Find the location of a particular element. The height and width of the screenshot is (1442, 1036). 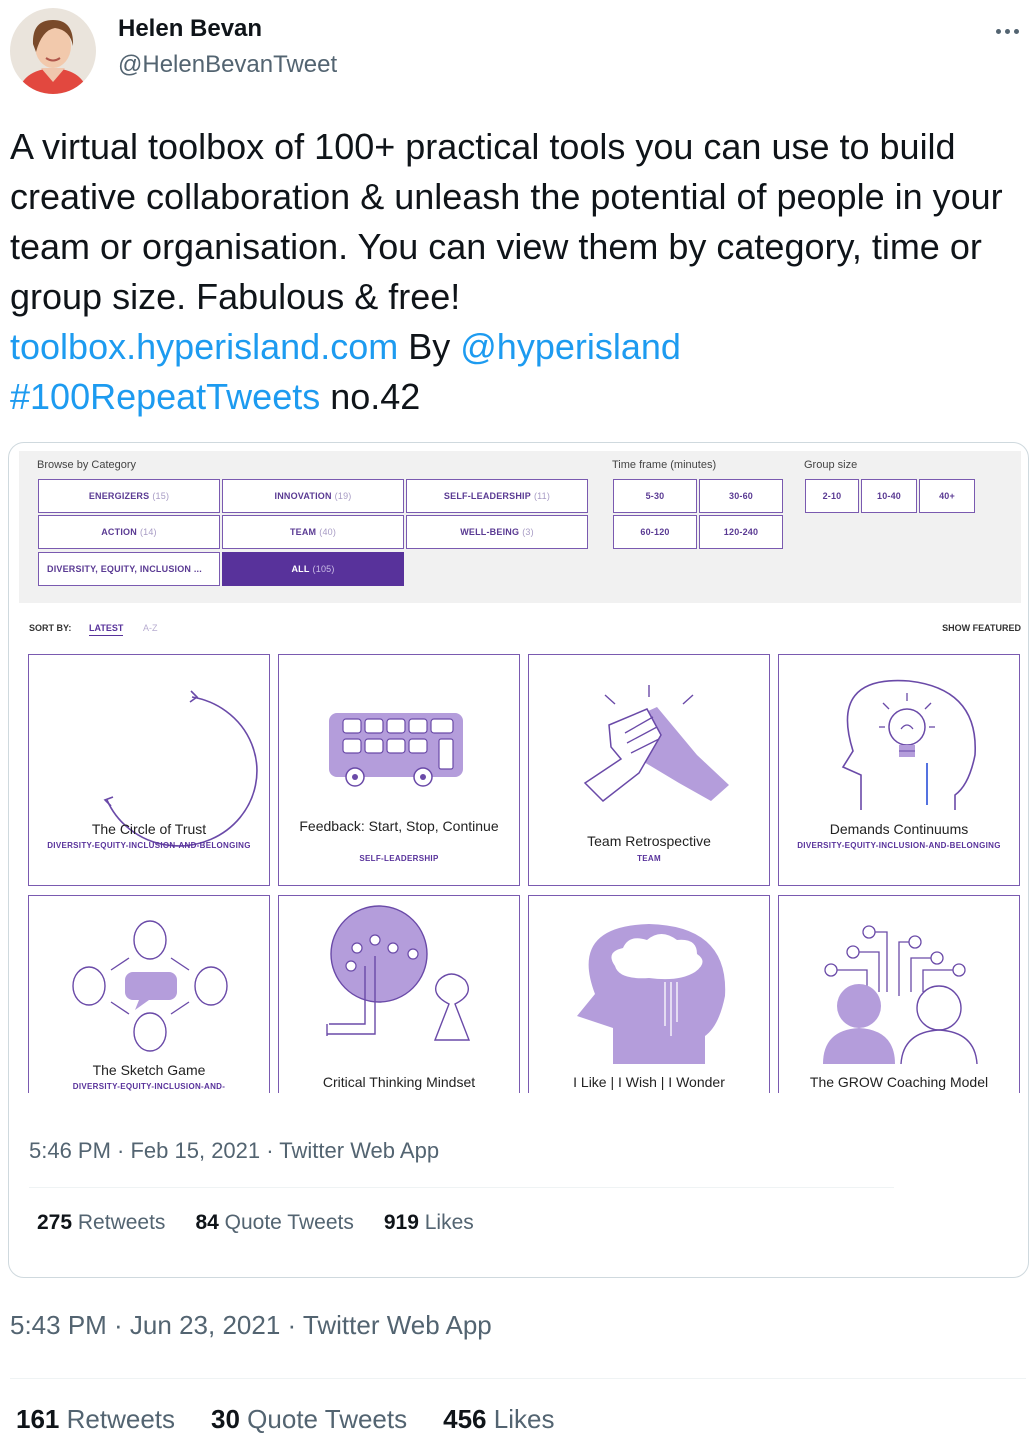

timeframe-label: Time frame (minutes) is located at coordinates (664, 465).